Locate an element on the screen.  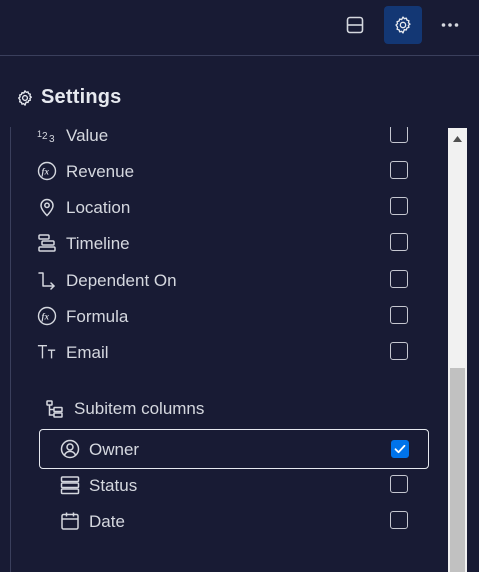
scrollbar-thumb is located at coordinates (457, 470).